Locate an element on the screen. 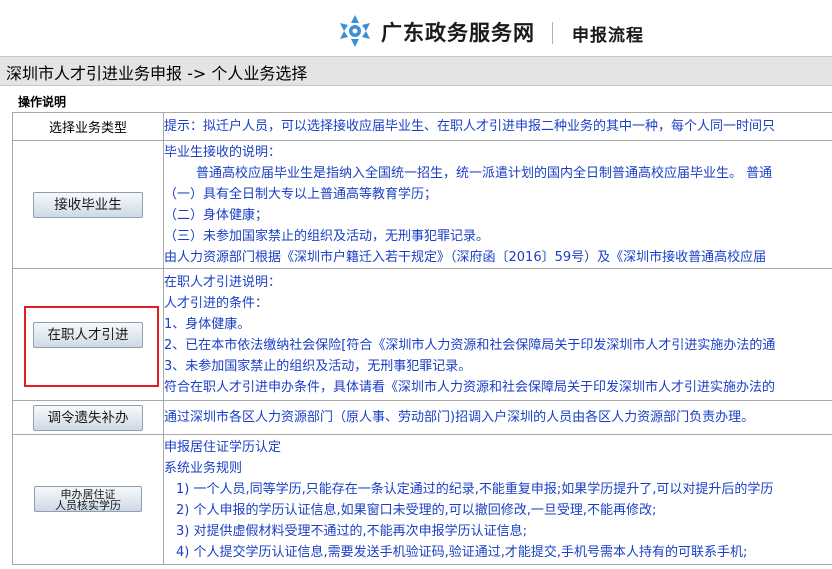  description-line: （二）身体健康； is located at coordinates (216, 215).